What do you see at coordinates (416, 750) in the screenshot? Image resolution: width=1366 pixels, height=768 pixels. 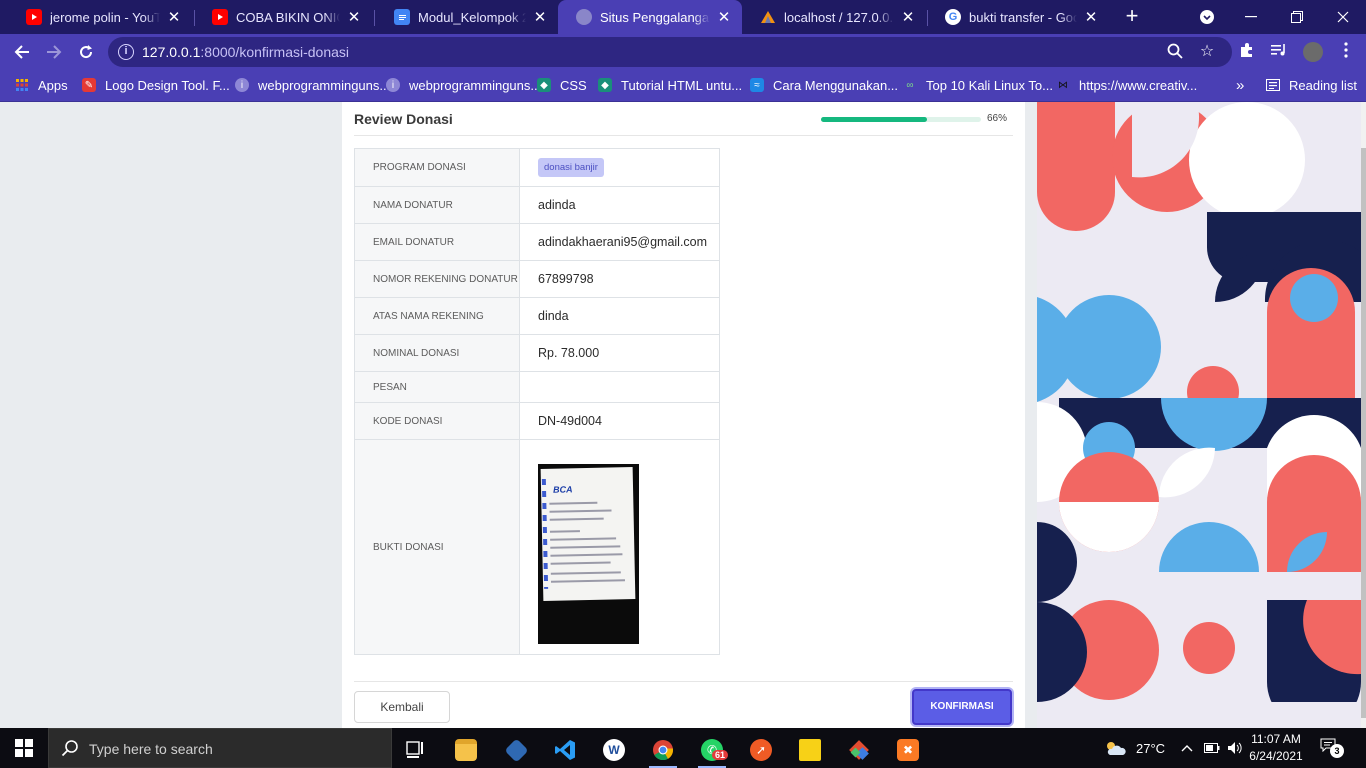 I see `task-view-button` at bounding box center [416, 750].